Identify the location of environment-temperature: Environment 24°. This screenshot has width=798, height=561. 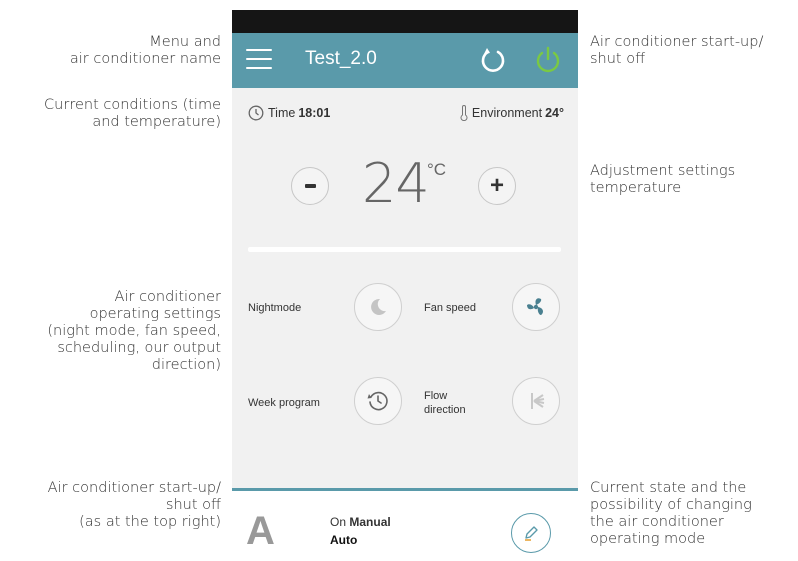
(512, 113).